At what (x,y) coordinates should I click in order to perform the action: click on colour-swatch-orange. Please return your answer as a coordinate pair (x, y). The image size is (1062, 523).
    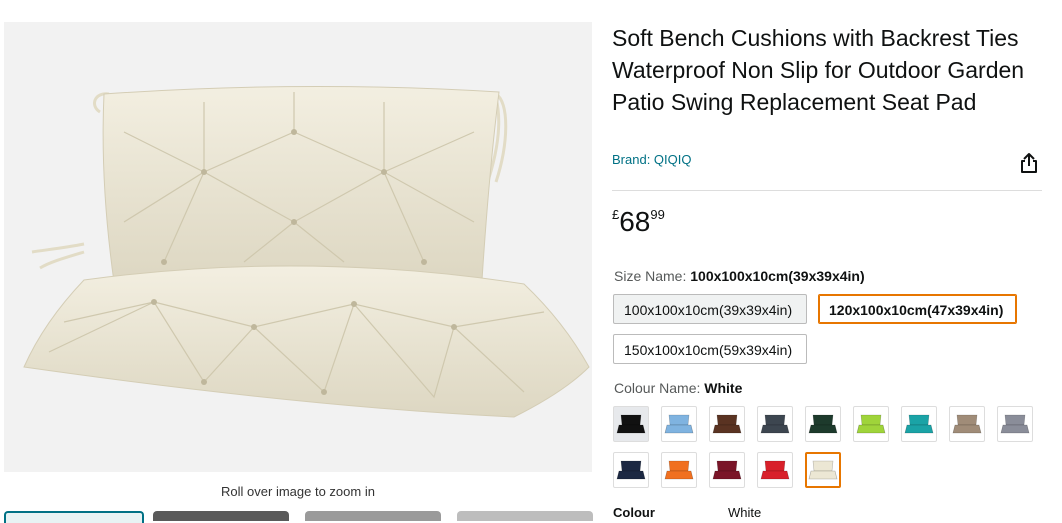
    Looking at the image, I should click on (679, 470).